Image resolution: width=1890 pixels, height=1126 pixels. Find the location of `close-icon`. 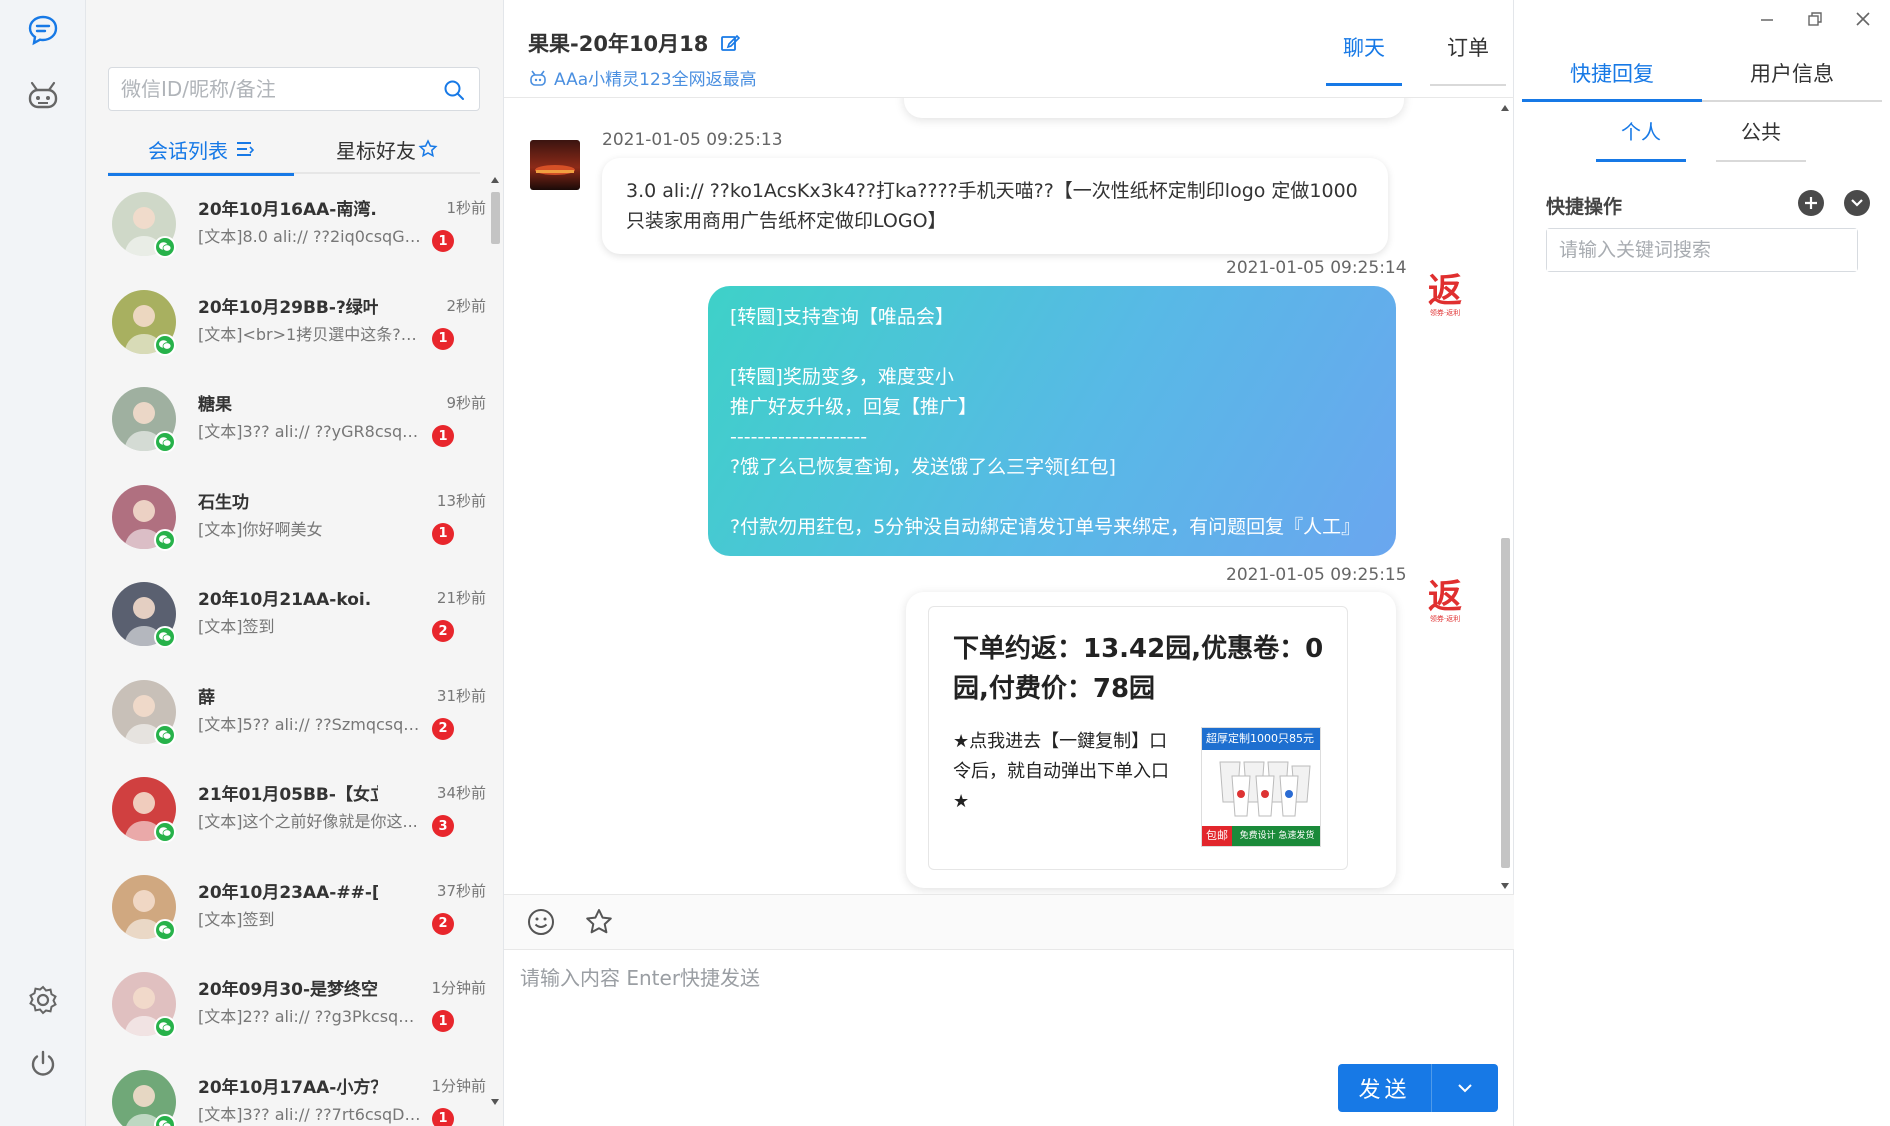

close-icon is located at coordinates (1863, 19).